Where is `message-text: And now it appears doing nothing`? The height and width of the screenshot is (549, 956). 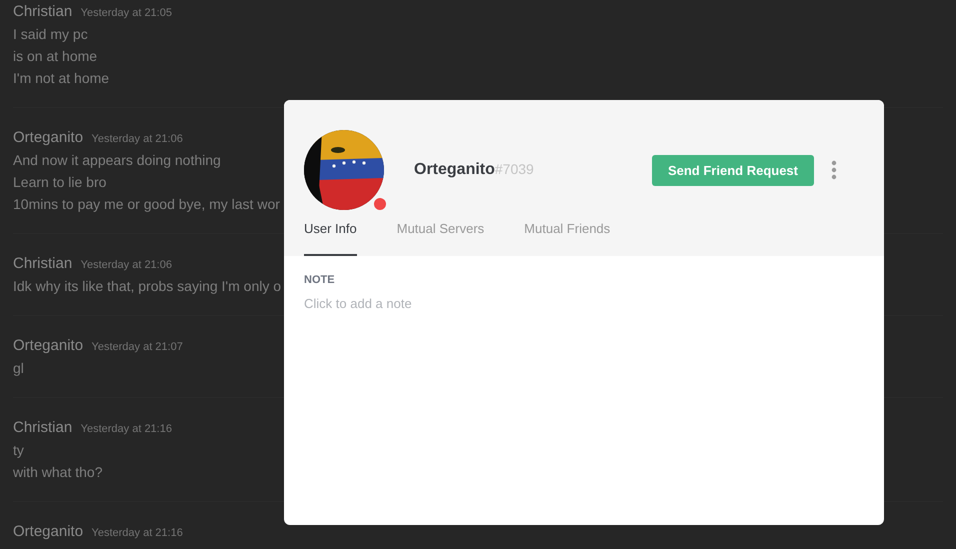
message-text: And now it appears doing nothing is located at coordinates (117, 160).